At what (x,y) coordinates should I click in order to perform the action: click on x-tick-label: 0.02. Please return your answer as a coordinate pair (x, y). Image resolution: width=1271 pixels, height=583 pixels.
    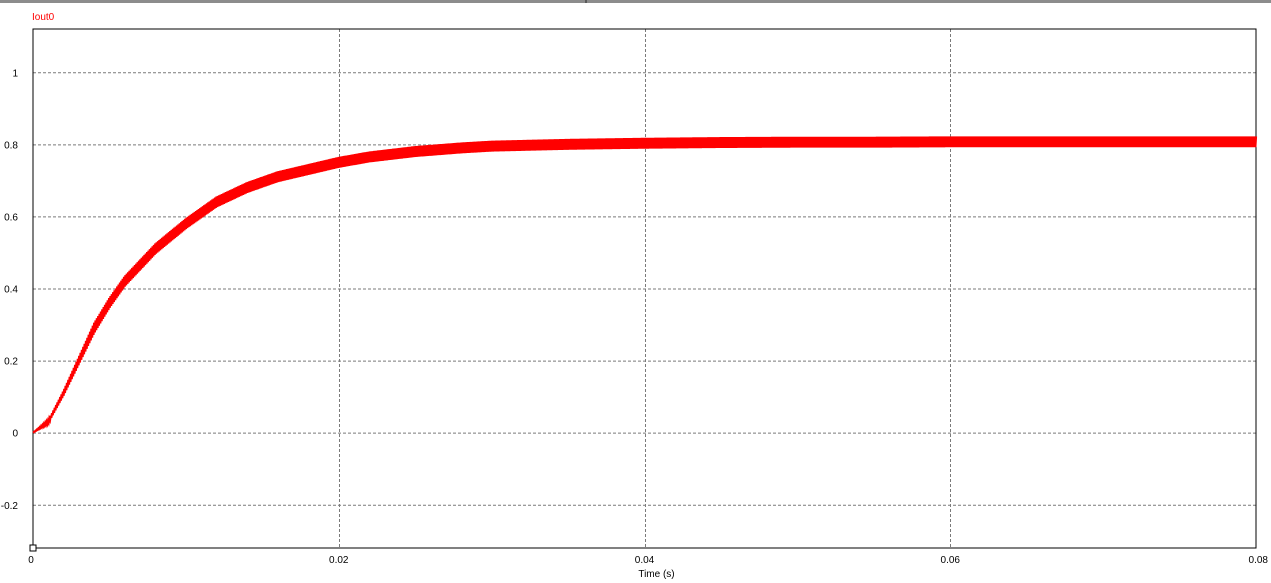
    Looking at the image, I should click on (339, 560).